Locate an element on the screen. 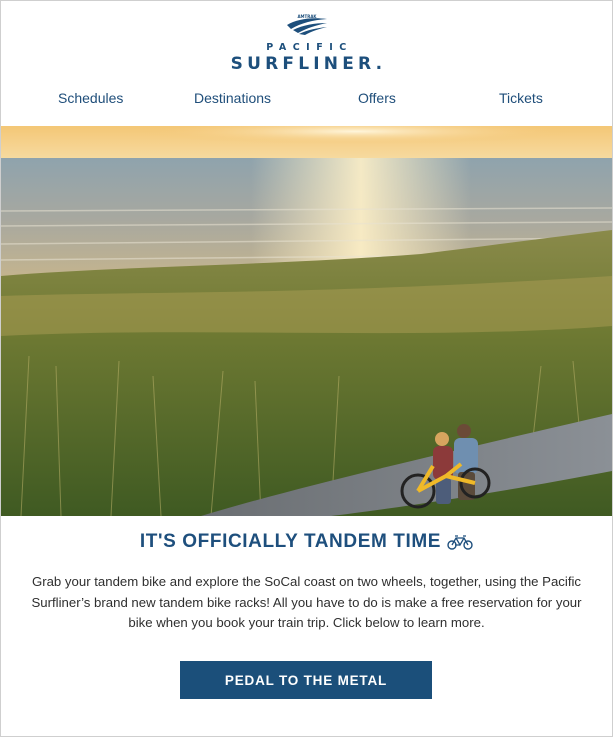  cta-label: PEDAL TO THE METAL is located at coordinates (306, 680).